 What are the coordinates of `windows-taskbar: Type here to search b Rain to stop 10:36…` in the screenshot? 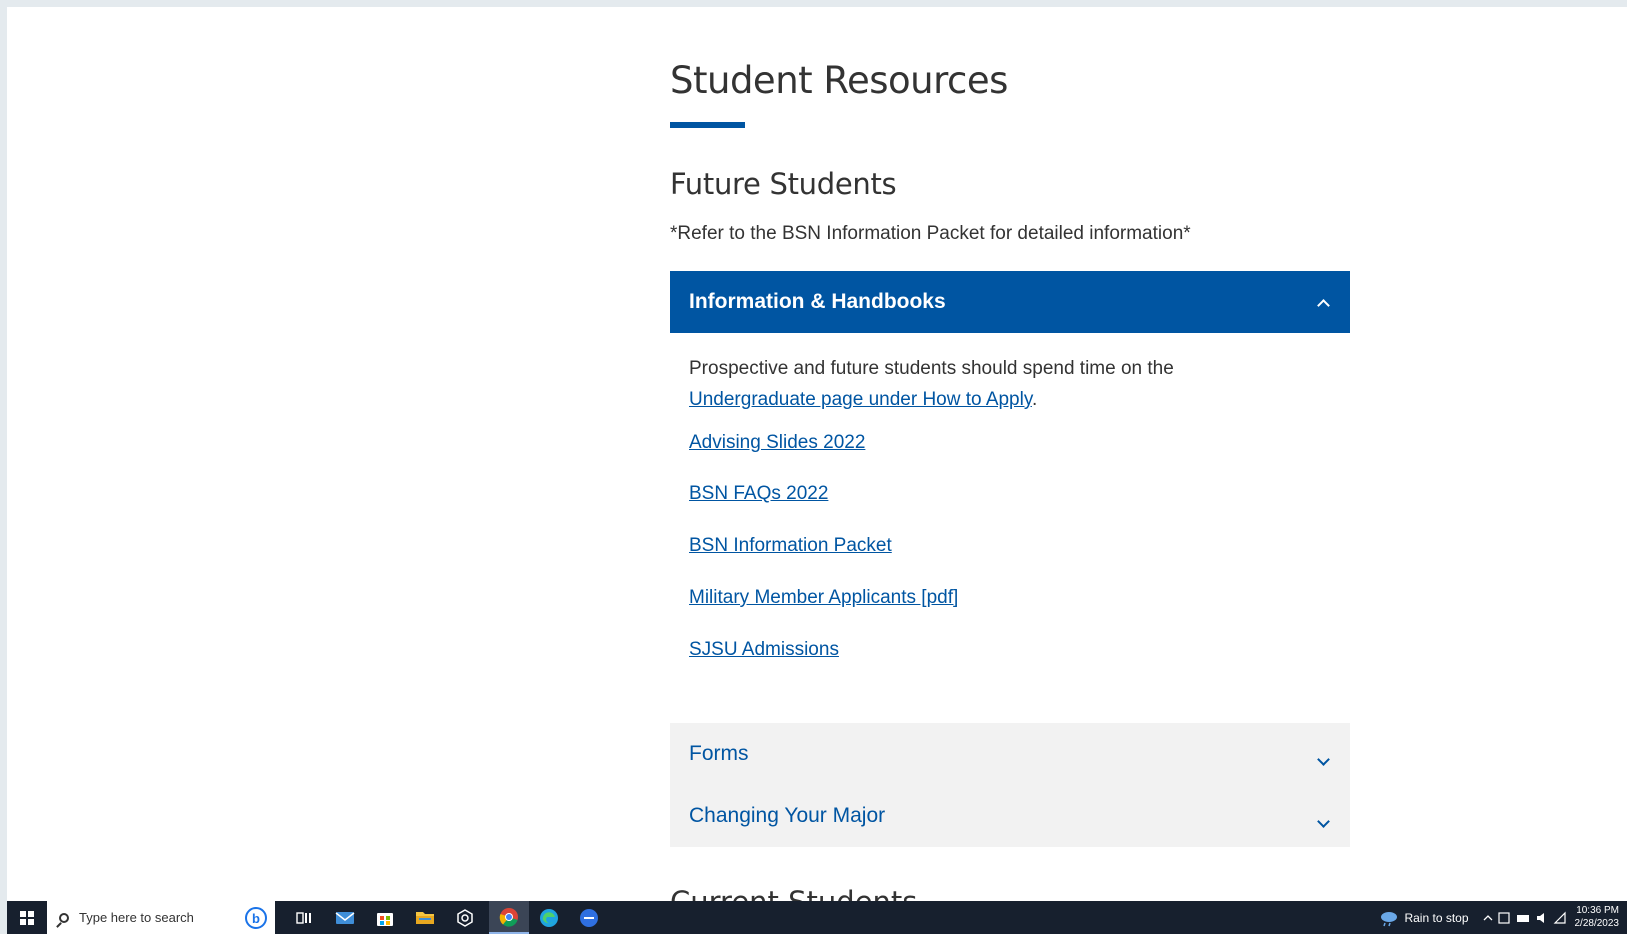 It's located at (817, 917).